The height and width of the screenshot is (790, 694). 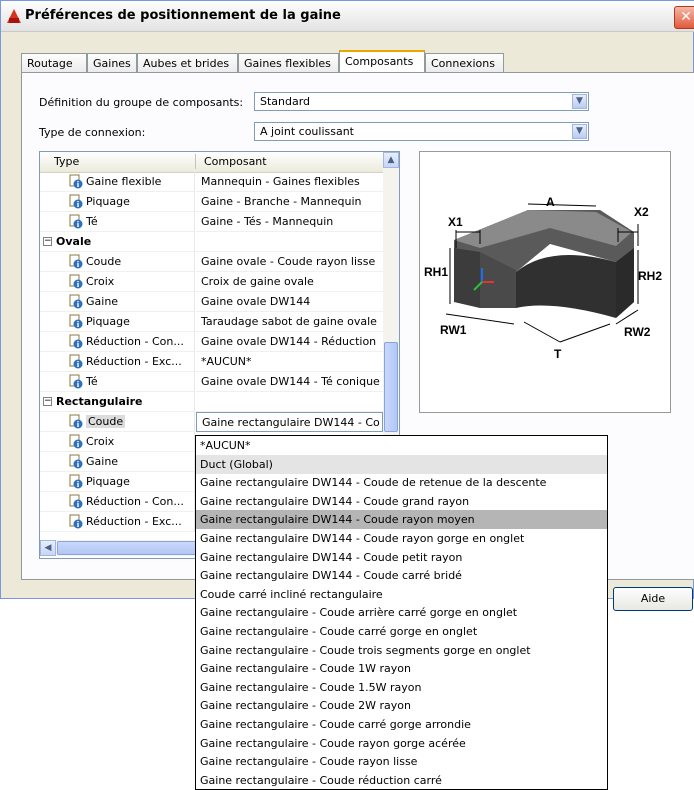 I want to click on column-header-component: Composant, so click(x=235, y=161).